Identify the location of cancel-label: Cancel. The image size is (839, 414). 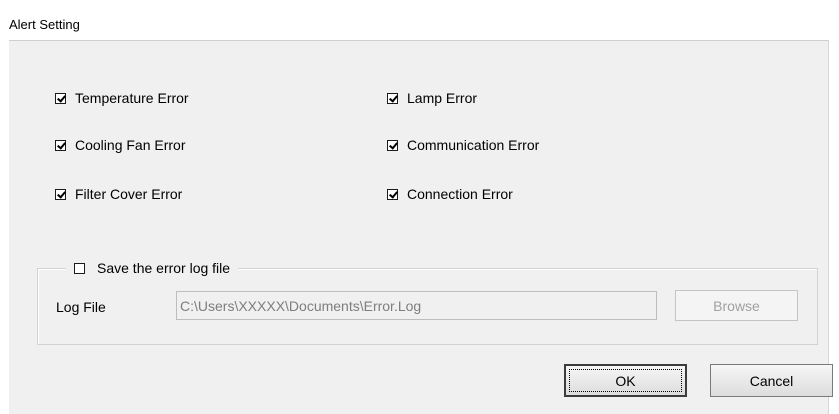
(771, 380).